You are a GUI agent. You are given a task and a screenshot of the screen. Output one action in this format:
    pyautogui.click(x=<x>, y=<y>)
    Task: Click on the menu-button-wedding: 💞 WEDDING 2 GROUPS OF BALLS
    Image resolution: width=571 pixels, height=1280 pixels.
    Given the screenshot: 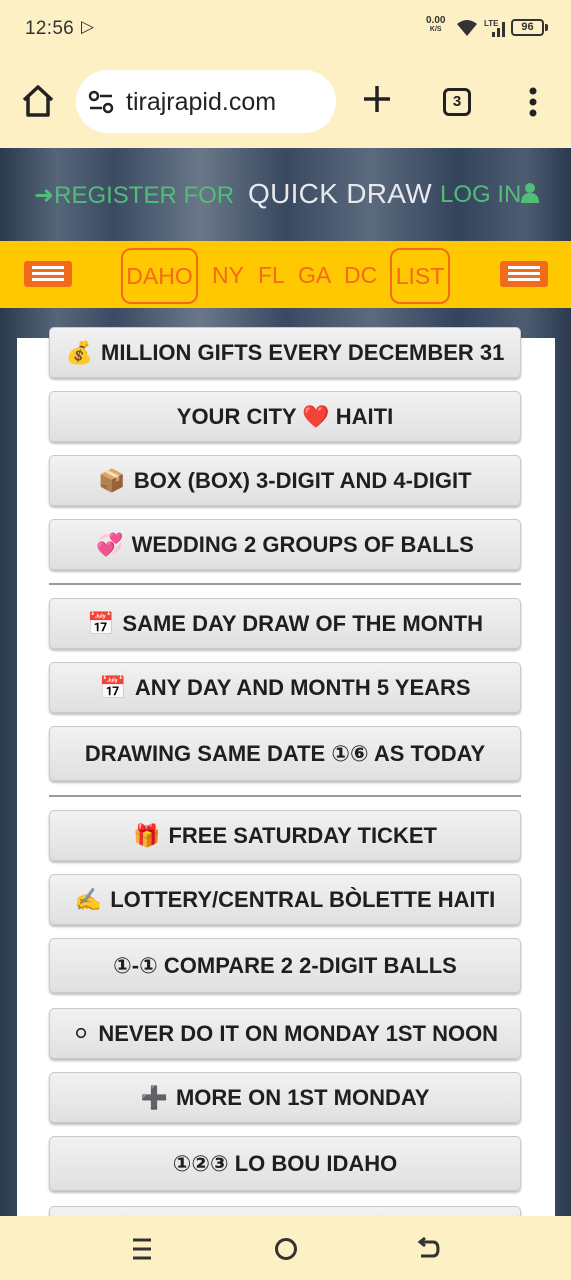 What is the action you would take?
    pyautogui.click(x=285, y=544)
    